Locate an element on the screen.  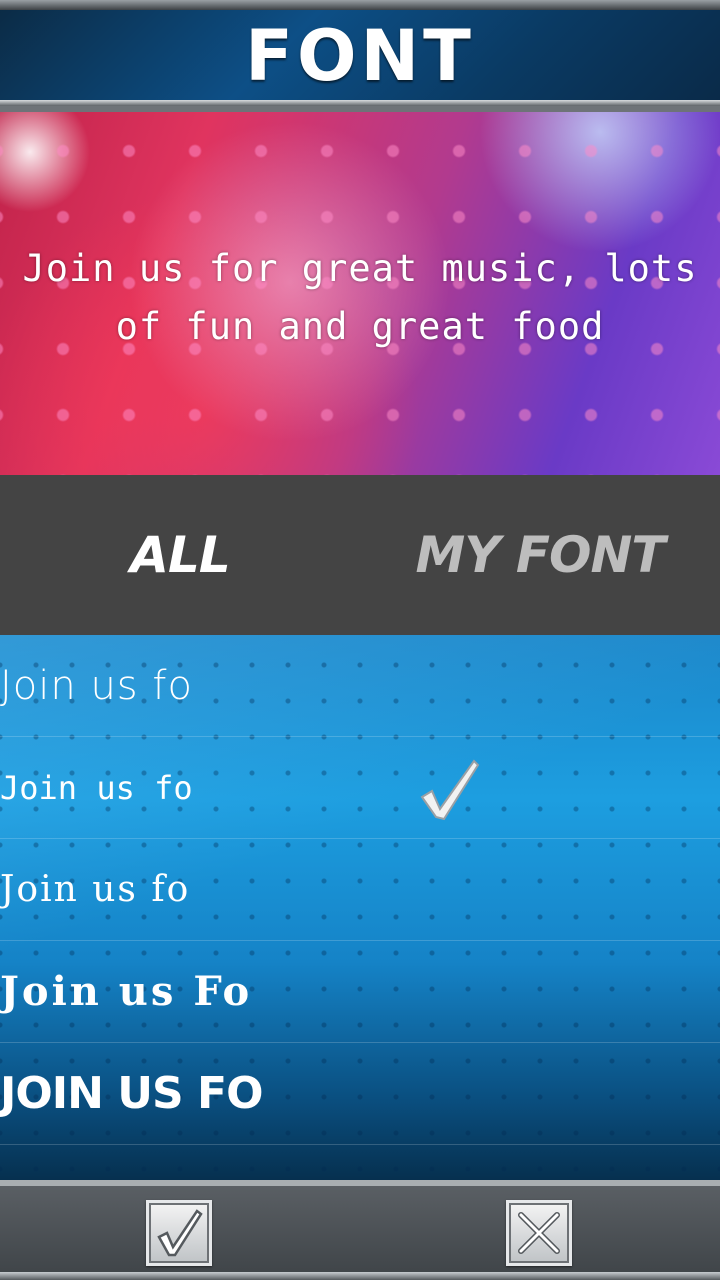
footer-divider is located at coordinates (360, 1276).